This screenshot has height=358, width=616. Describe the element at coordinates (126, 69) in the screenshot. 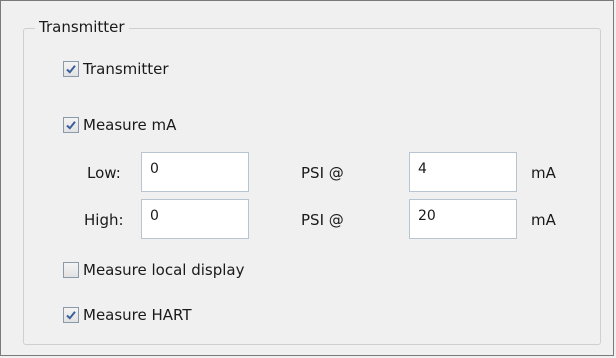

I see `transmitter-checkbox-label: Transmitter` at that location.